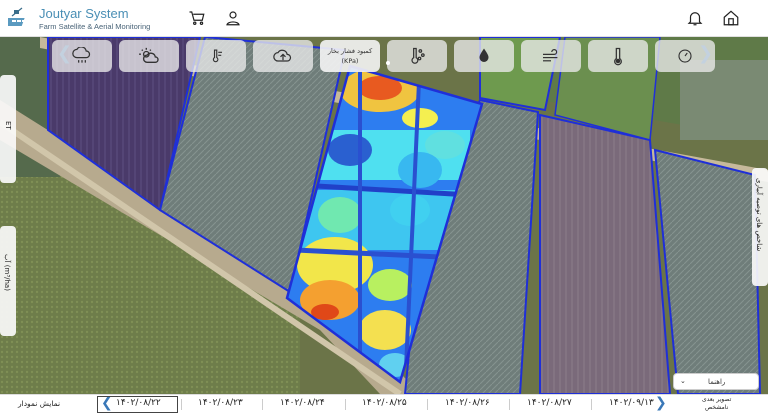 The width and height of the screenshot is (768, 413). Describe the element at coordinates (350, 61) in the screenshot. I see `vpd-unit: (KPa)` at that location.